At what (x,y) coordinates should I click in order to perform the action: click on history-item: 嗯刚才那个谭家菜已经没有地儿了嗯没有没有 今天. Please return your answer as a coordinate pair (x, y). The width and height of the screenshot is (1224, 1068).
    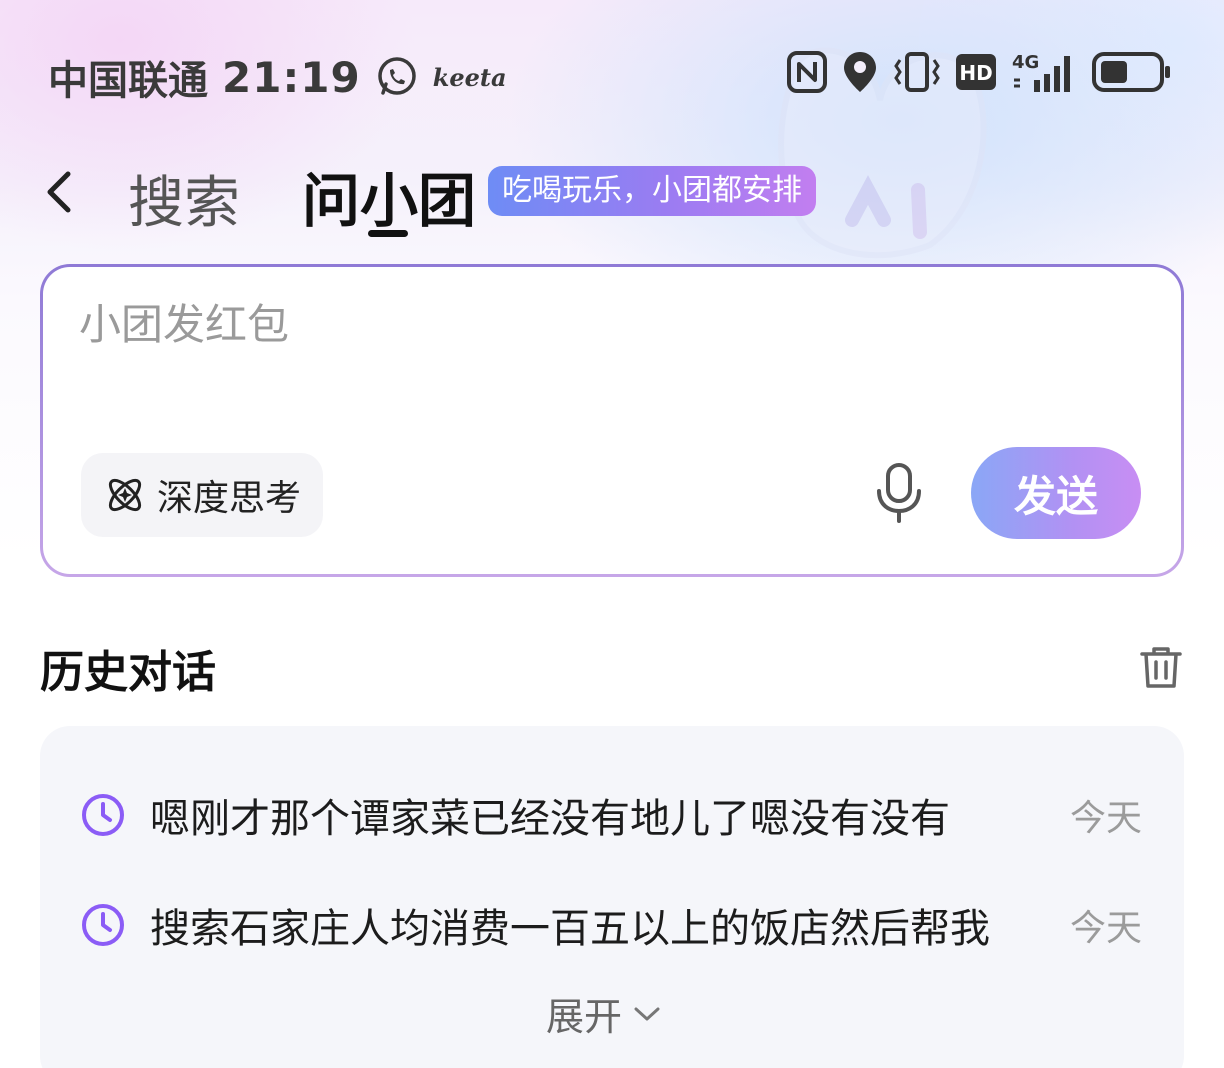
    Looking at the image, I should click on (615, 815).